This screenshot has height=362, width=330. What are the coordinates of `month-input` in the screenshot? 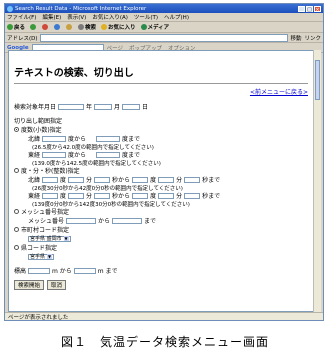 It's located at (103, 106).